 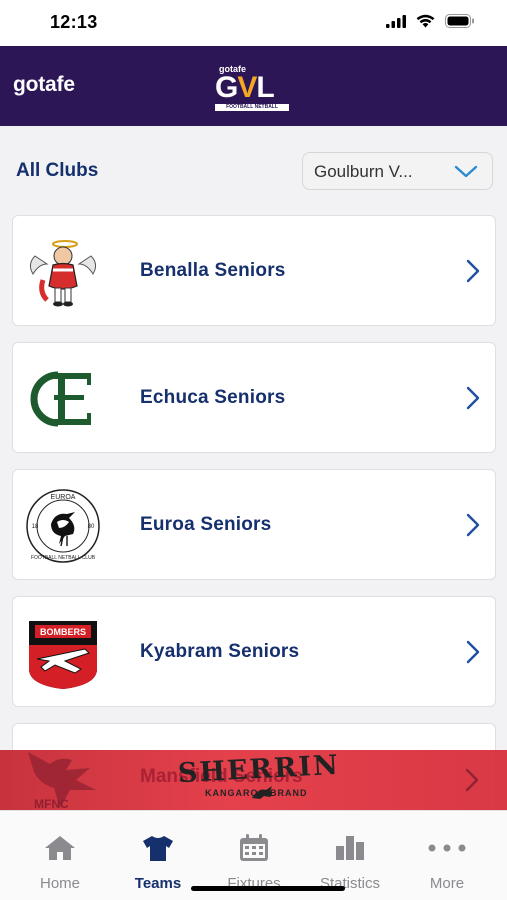 I want to click on kyabram-bombers-logo: BOMBERS, so click(x=63, y=653).